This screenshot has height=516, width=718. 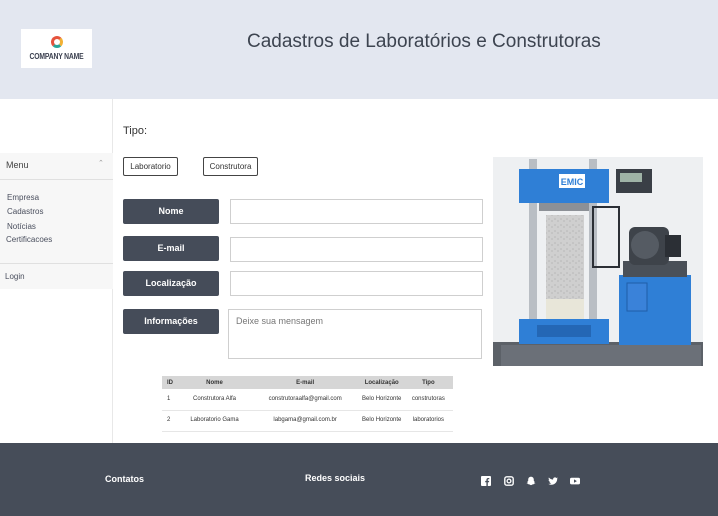 I want to click on sidebar-item-empresa: Empresa, so click(x=23, y=197).